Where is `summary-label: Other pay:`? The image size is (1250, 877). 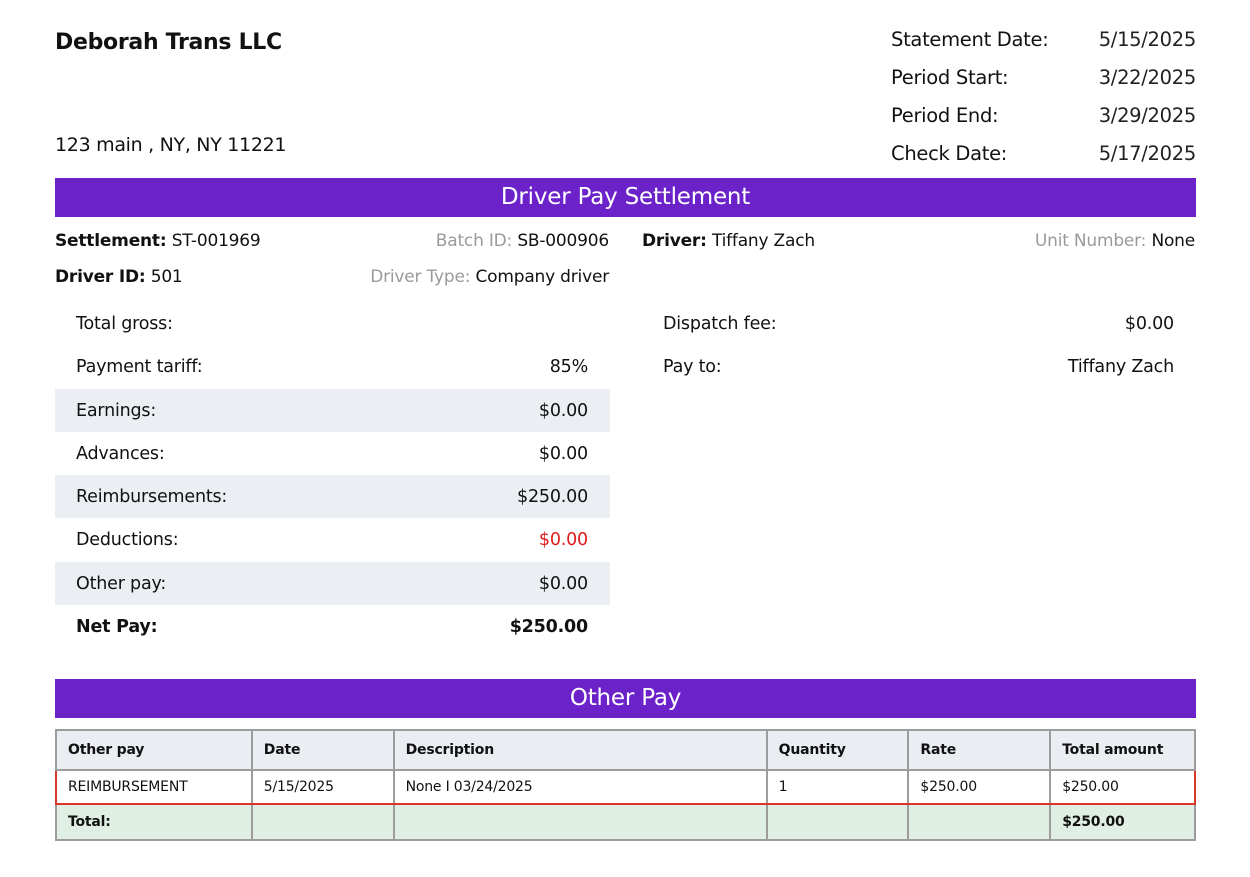 summary-label: Other pay: is located at coordinates (121, 583).